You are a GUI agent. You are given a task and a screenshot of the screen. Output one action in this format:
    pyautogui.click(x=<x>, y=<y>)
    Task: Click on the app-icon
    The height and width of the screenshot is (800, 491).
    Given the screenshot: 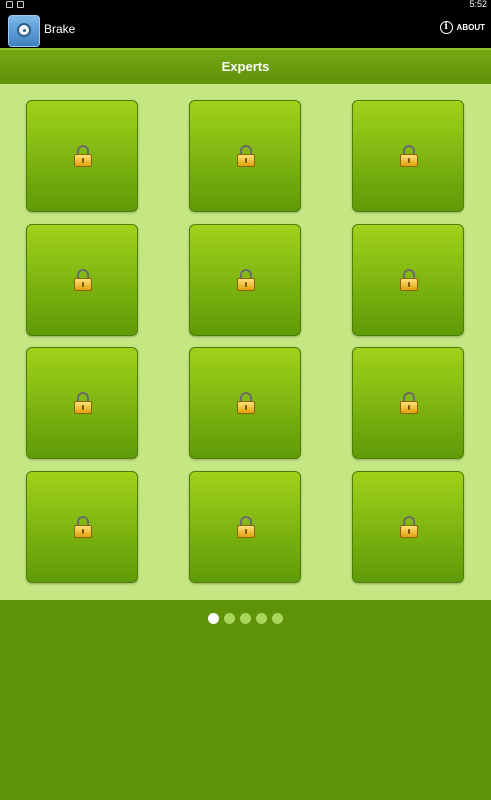 What is the action you would take?
    pyautogui.click(x=24, y=31)
    